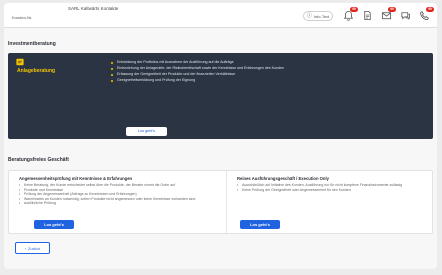 Image resolution: width=442 pixels, height=275 pixels. I want to click on back-button: ‹ Zurück, so click(32, 248).